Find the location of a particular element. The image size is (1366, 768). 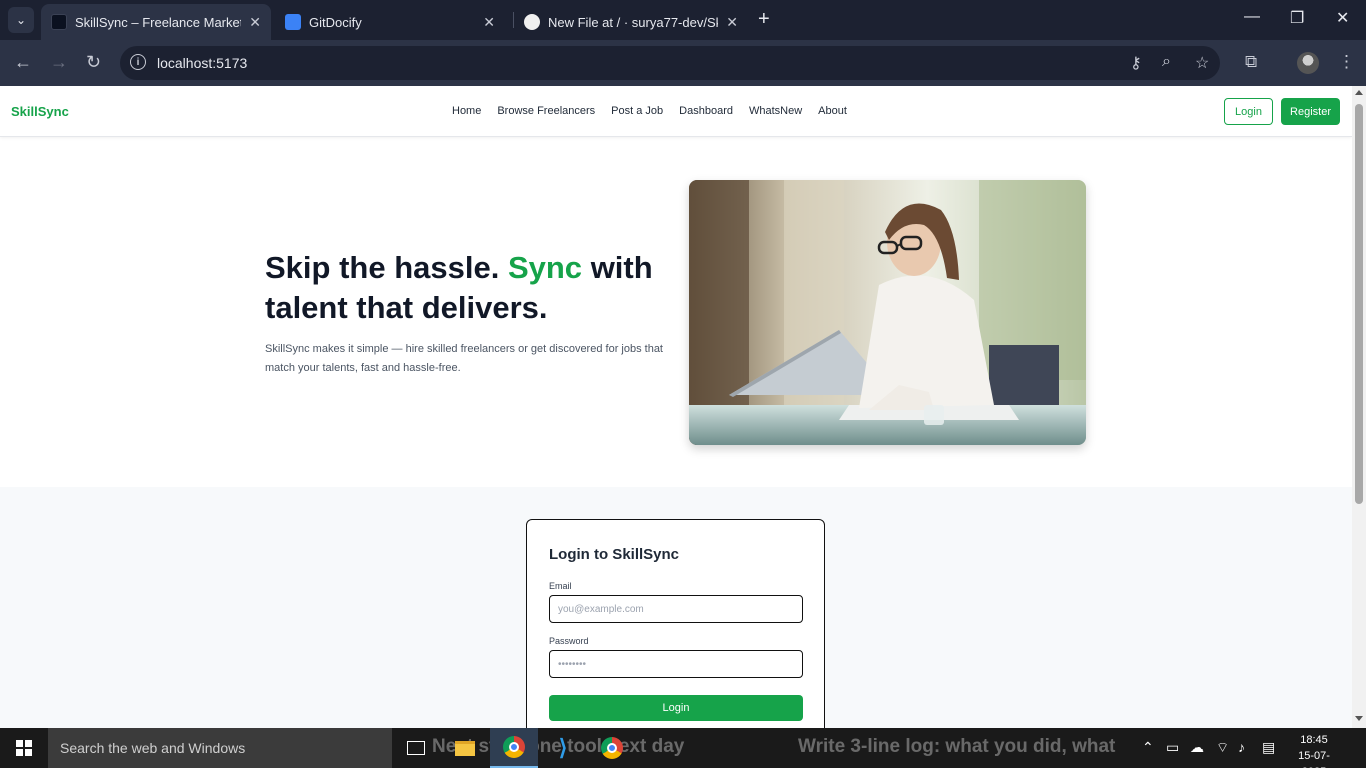

back-arrow-icon: ← is located at coordinates (23, 62).